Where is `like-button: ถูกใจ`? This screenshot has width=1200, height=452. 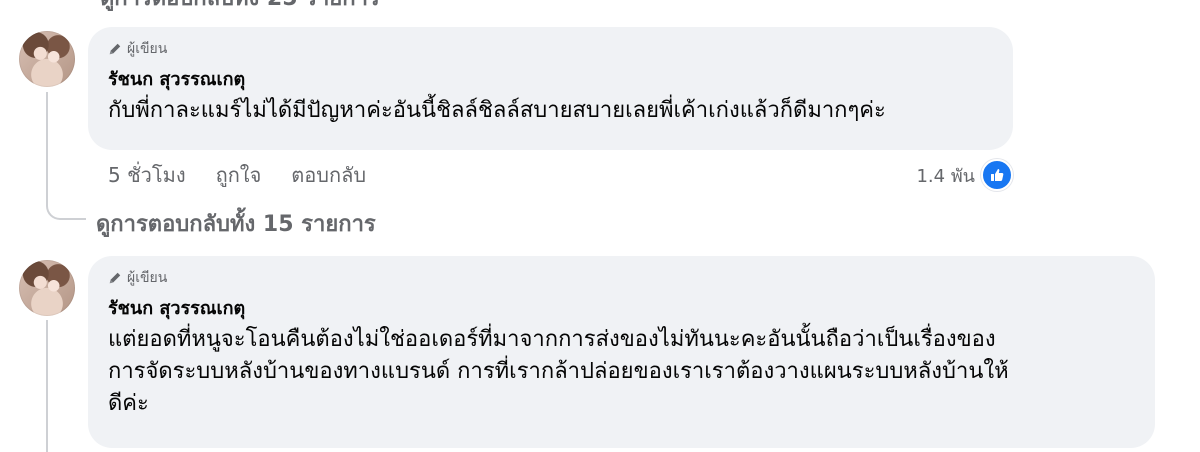
like-button: ถูกใจ is located at coordinates (239, 175).